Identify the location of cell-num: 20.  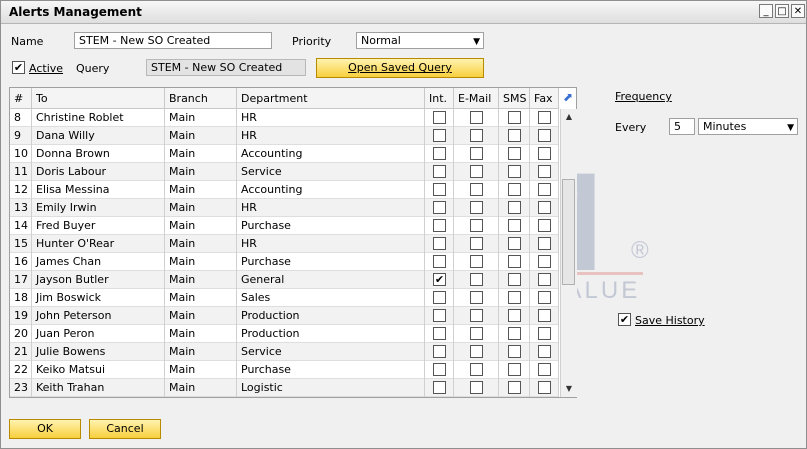
(21, 334).